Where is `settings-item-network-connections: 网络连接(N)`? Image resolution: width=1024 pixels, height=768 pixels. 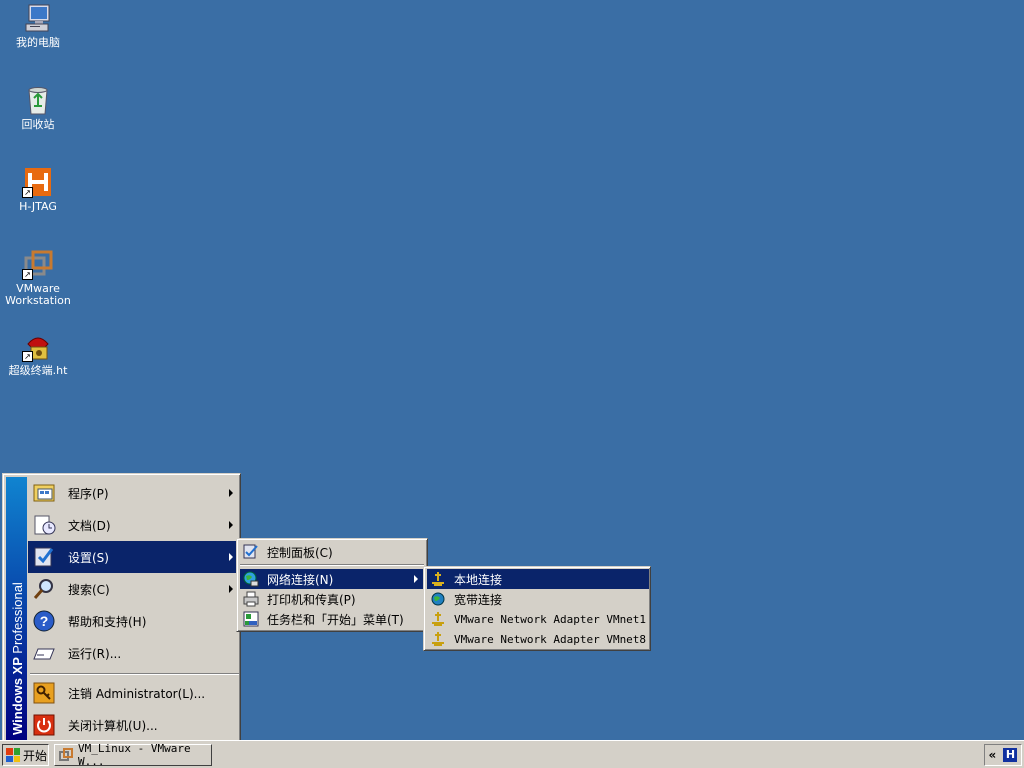
settings-item-network-connections: 网络连接(N) is located at coordinates (332, 579).